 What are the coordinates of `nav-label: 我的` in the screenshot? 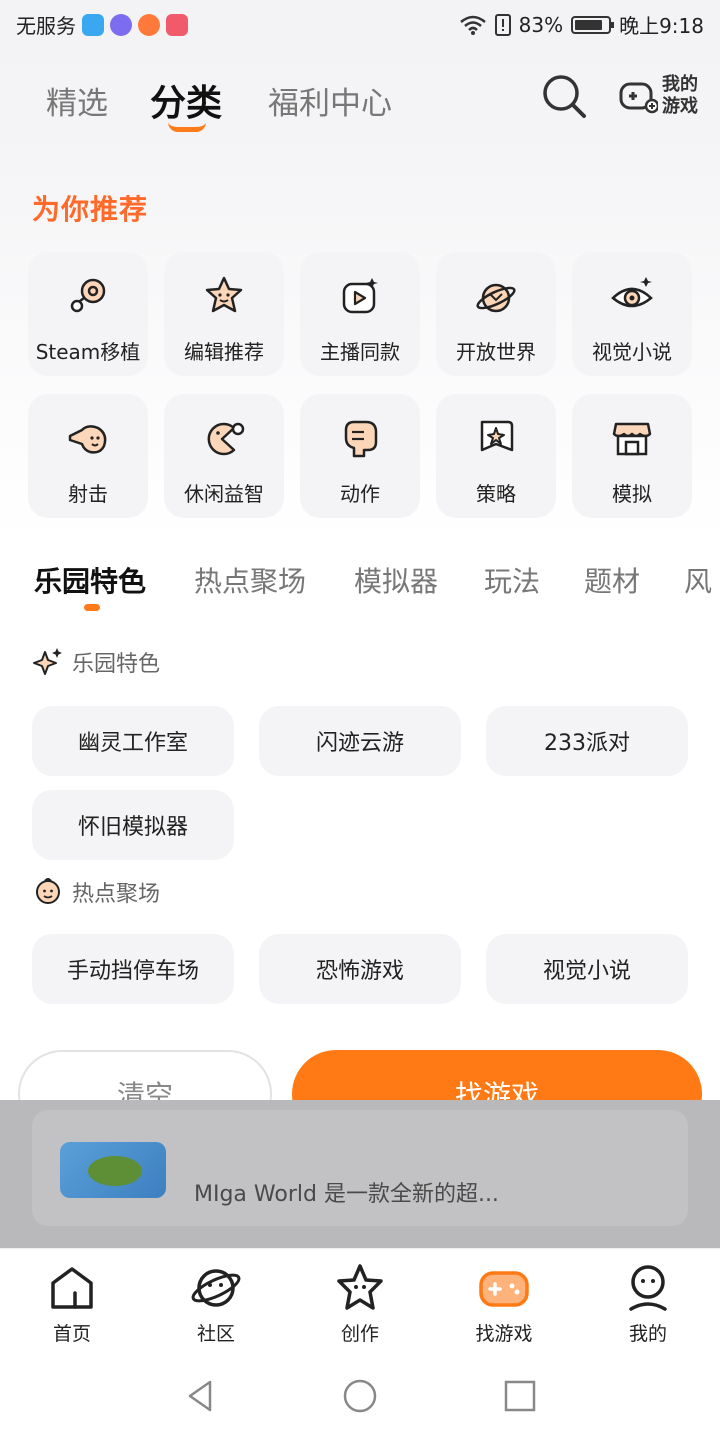 It's located at (647, 1334).